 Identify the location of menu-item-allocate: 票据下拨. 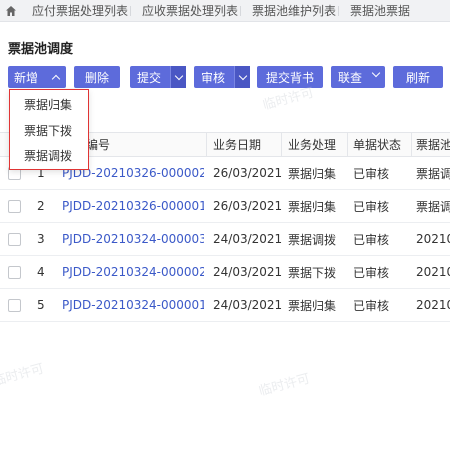
(49, 130).